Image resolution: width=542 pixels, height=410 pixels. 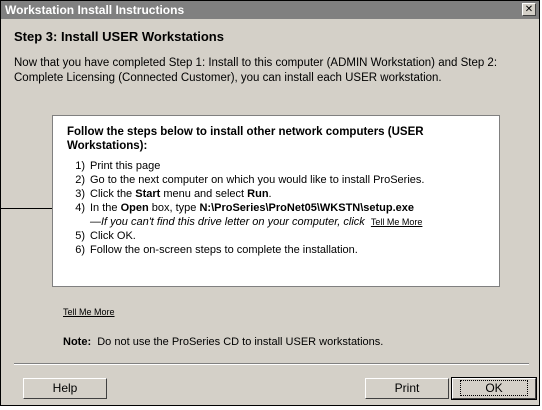 I want to click on step-item: 1) Print this page, so click(x=245, y=166).